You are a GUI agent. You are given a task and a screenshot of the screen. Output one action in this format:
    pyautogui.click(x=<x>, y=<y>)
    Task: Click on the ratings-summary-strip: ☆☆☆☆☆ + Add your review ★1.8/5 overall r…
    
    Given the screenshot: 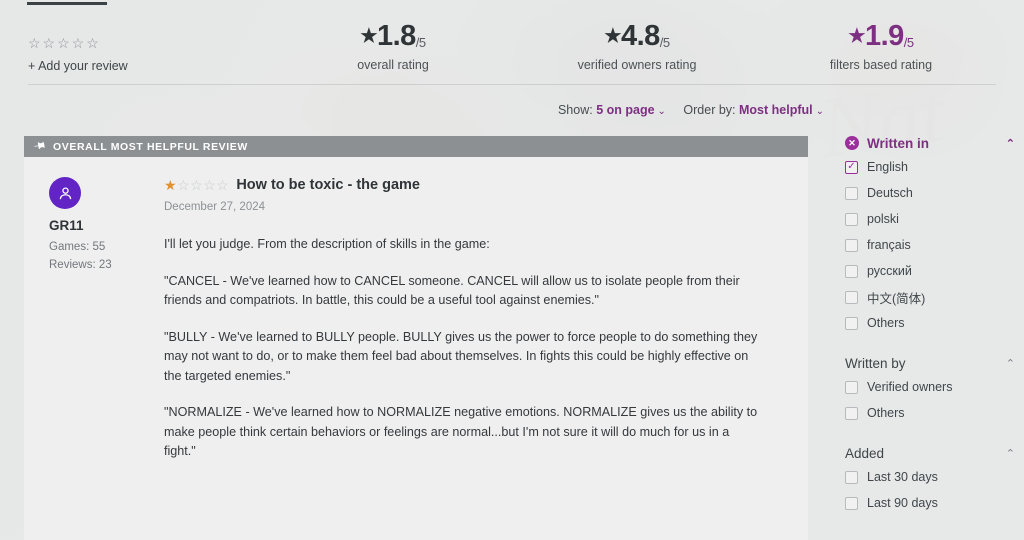 What is the action you would take?
    pyautogui.click(x=512, y=46)
    